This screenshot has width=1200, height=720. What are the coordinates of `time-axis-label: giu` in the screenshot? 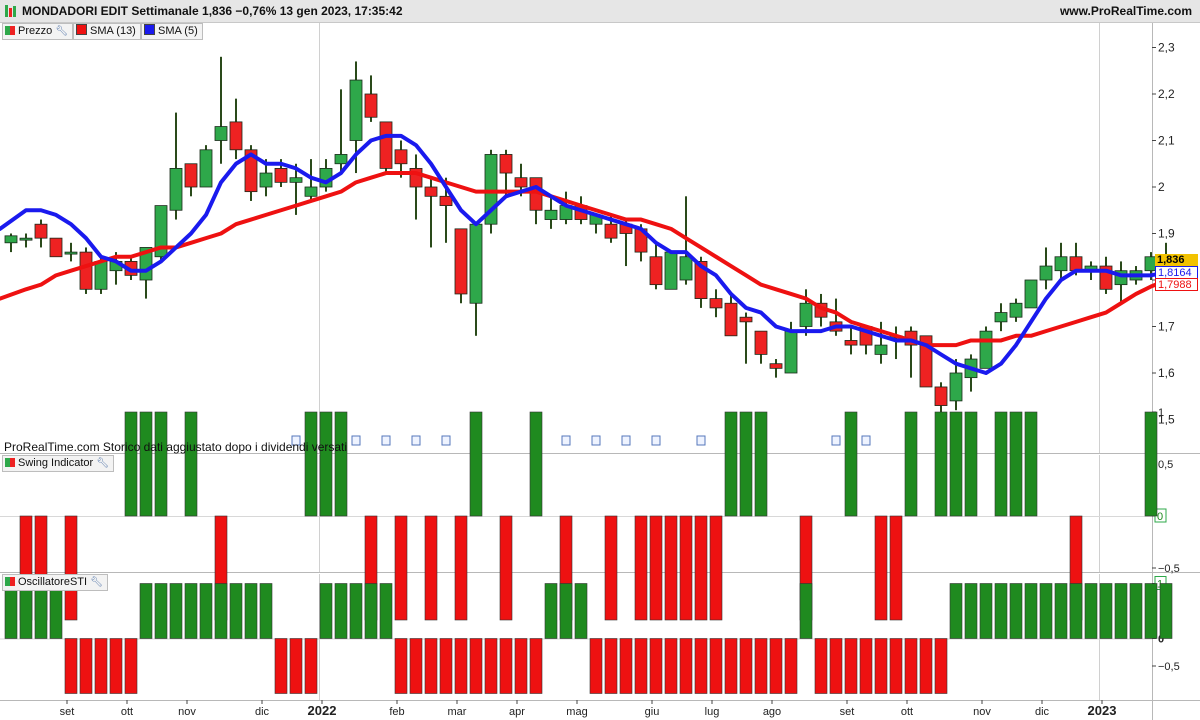 It's located at (652, 712).